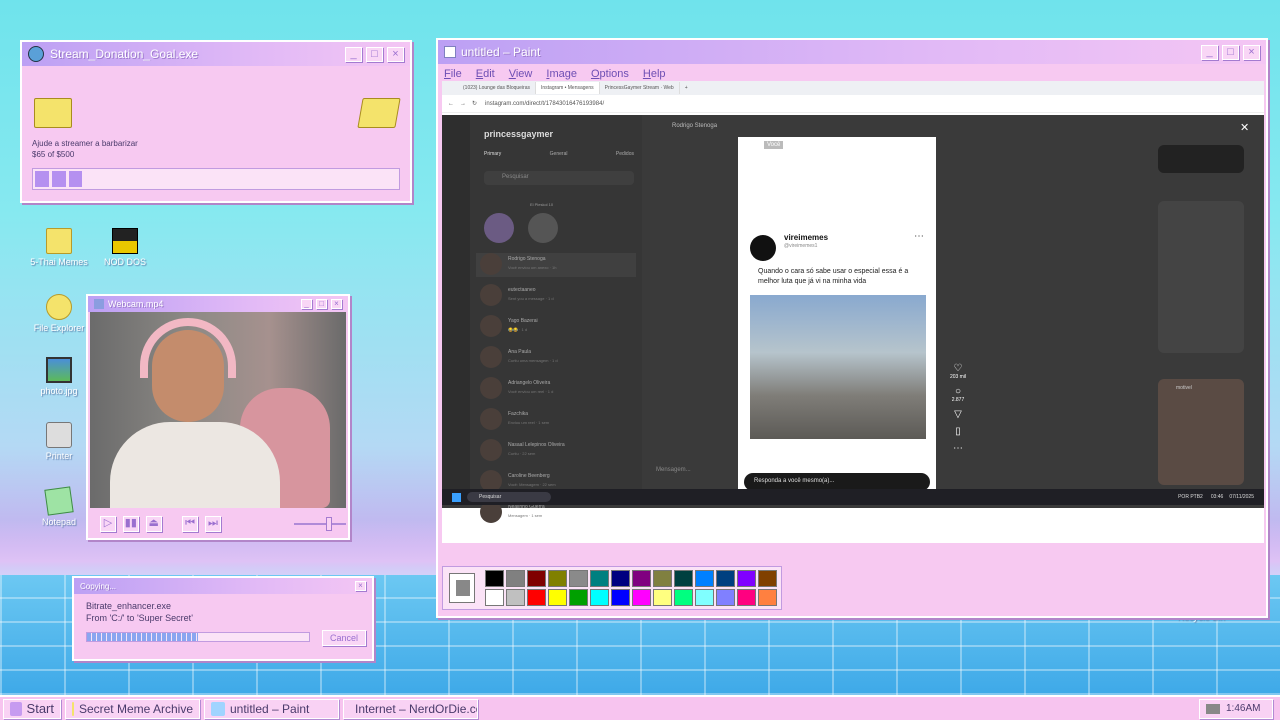 This screenshot has height=720, width=1280. Describe the element at coordinates (610, 74) in the screenshot. I see `menu-options: Options` at that location.